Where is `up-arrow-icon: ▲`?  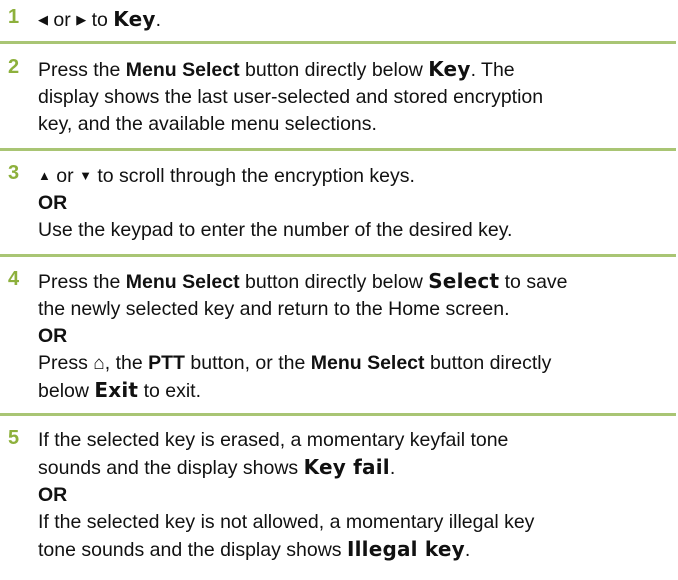 up-arrow-icon: ▲ is located at coordinates (44, 175).